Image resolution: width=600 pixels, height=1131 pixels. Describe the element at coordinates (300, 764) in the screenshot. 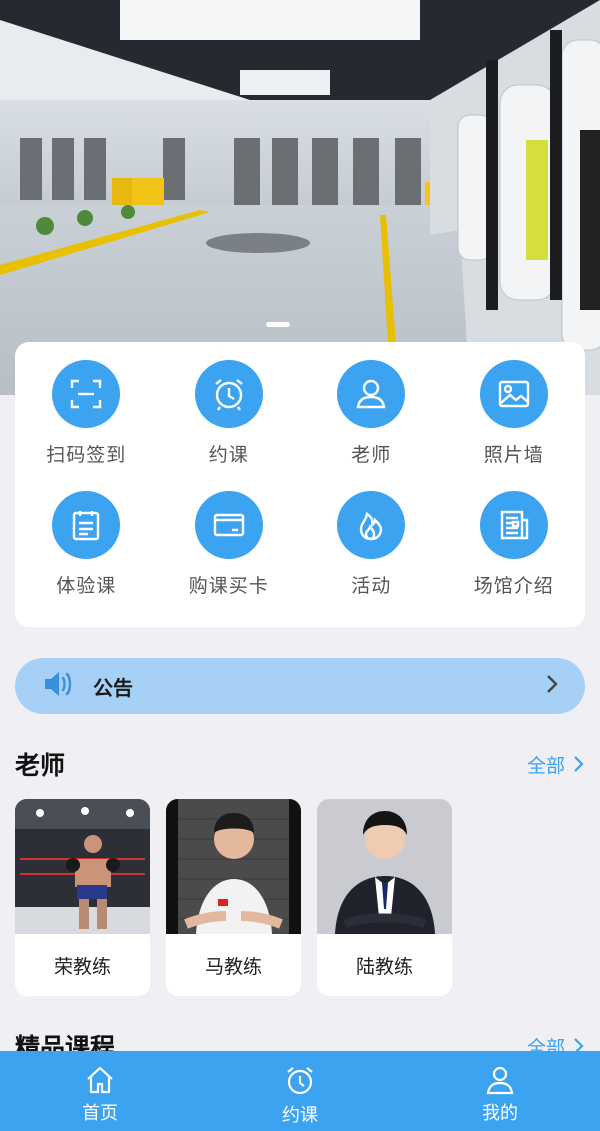

I see `teachers-section-header: 老师 全部` at that location.